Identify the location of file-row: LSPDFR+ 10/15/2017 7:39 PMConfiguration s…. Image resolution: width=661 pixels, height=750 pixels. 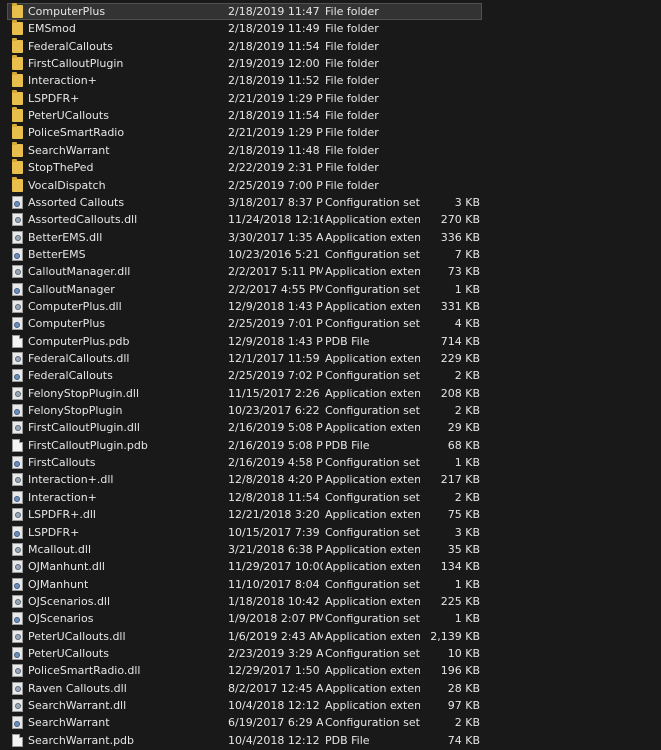
(330, 532).